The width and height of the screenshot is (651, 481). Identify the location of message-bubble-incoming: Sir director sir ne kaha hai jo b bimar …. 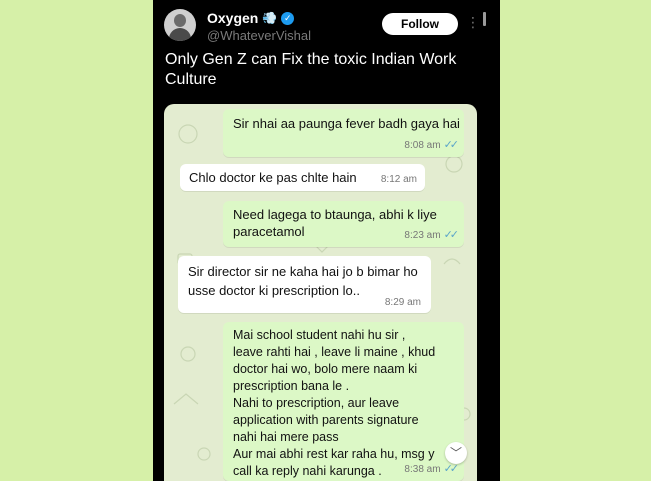
(304, 284).